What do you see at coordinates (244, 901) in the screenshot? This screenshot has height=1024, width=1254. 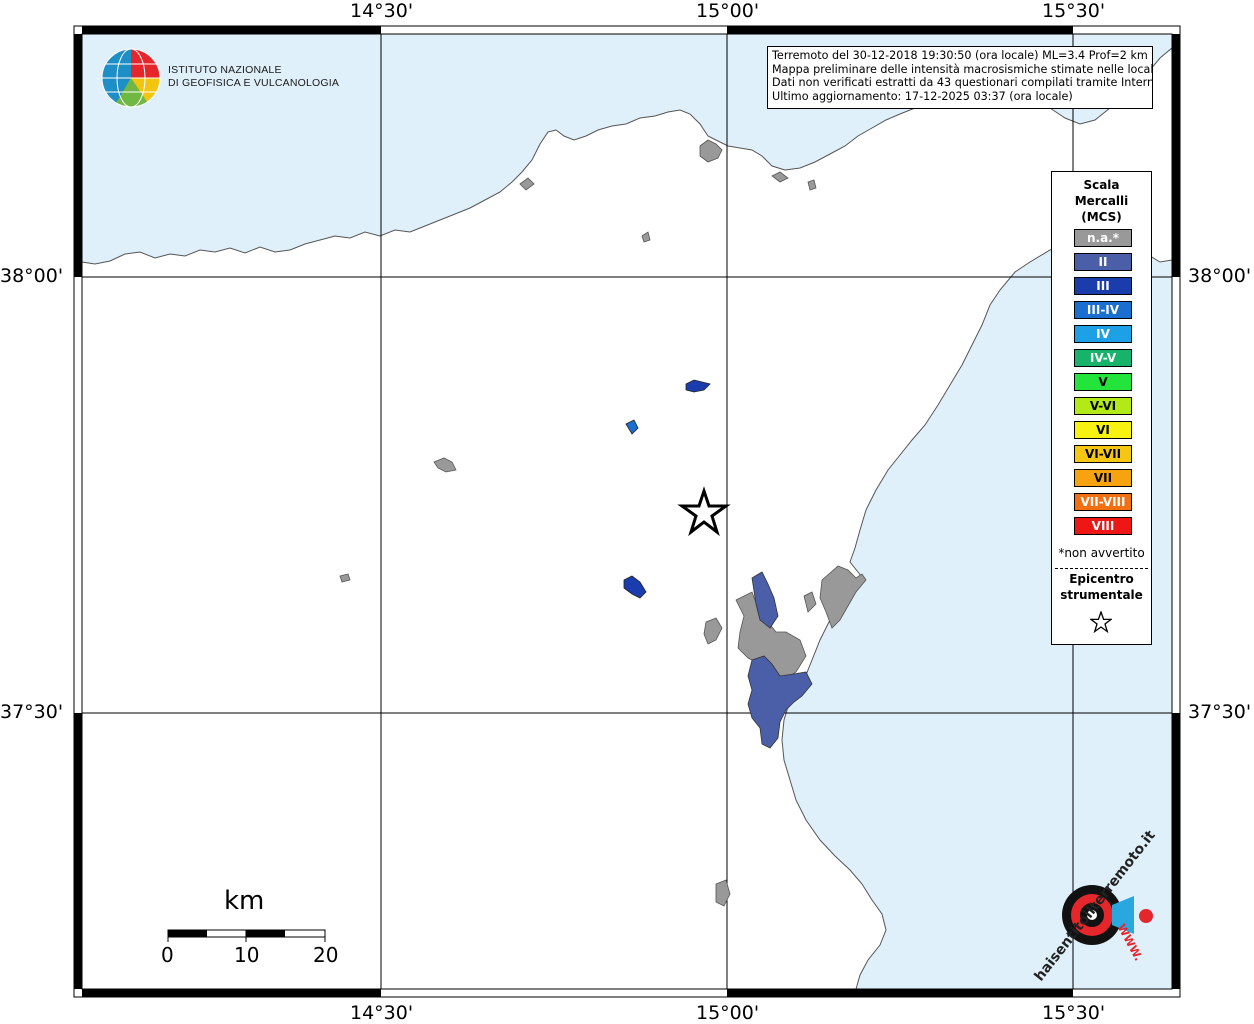 I see `scale-unit-label: km` at bounding box center [244, 901].